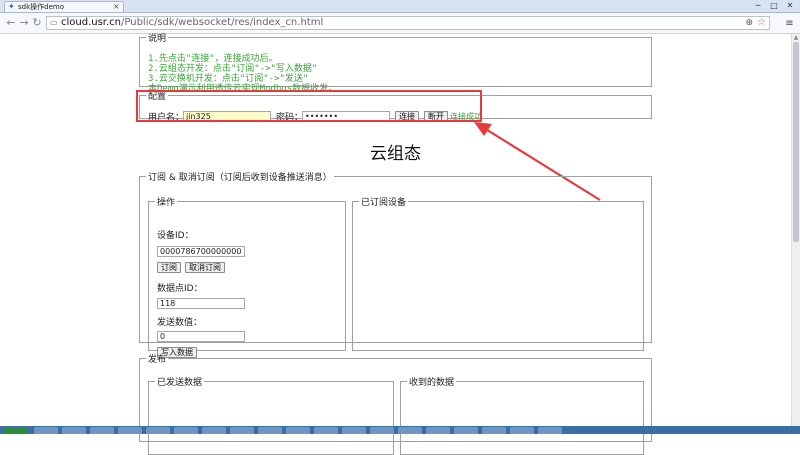  I want to click on subscribe-legend: 订阅 & 取消订阅（订阅后收到设备推送消息）, so click(240, 178).